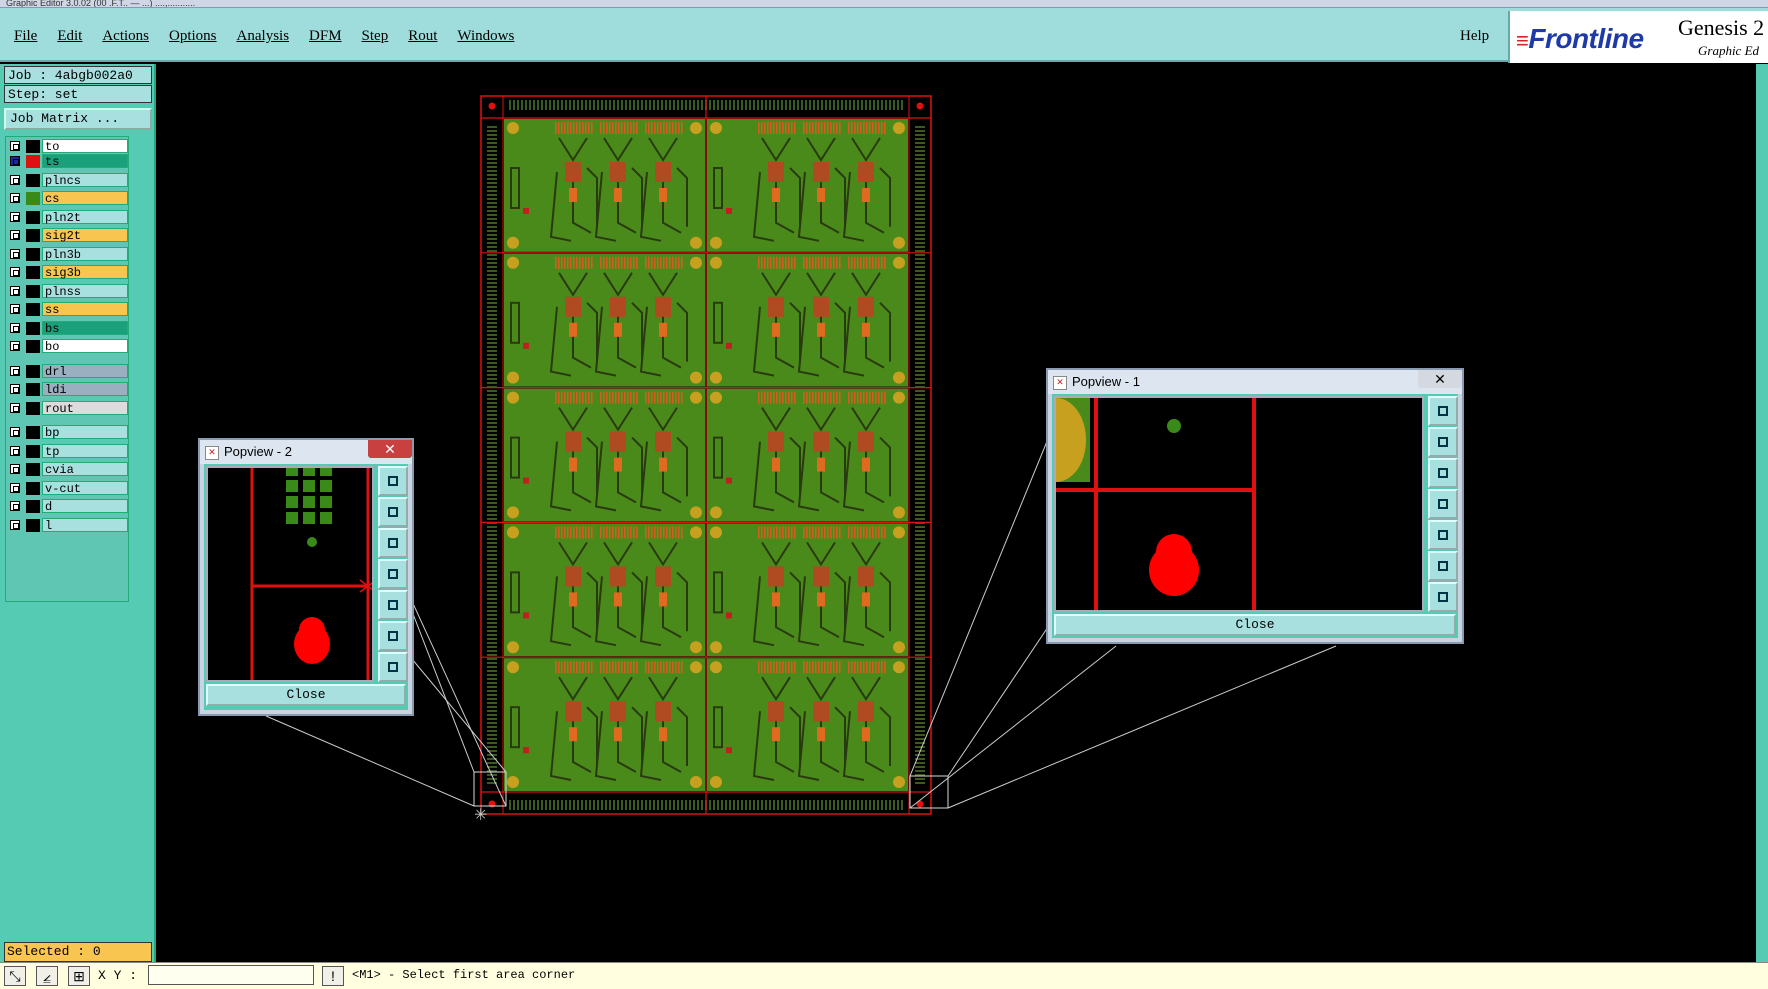 The height and width of the screenshot is (989, 1768). Describe the element at coordinates (85, 328) in the screenshot. I see `layer-name: bs` at that location.